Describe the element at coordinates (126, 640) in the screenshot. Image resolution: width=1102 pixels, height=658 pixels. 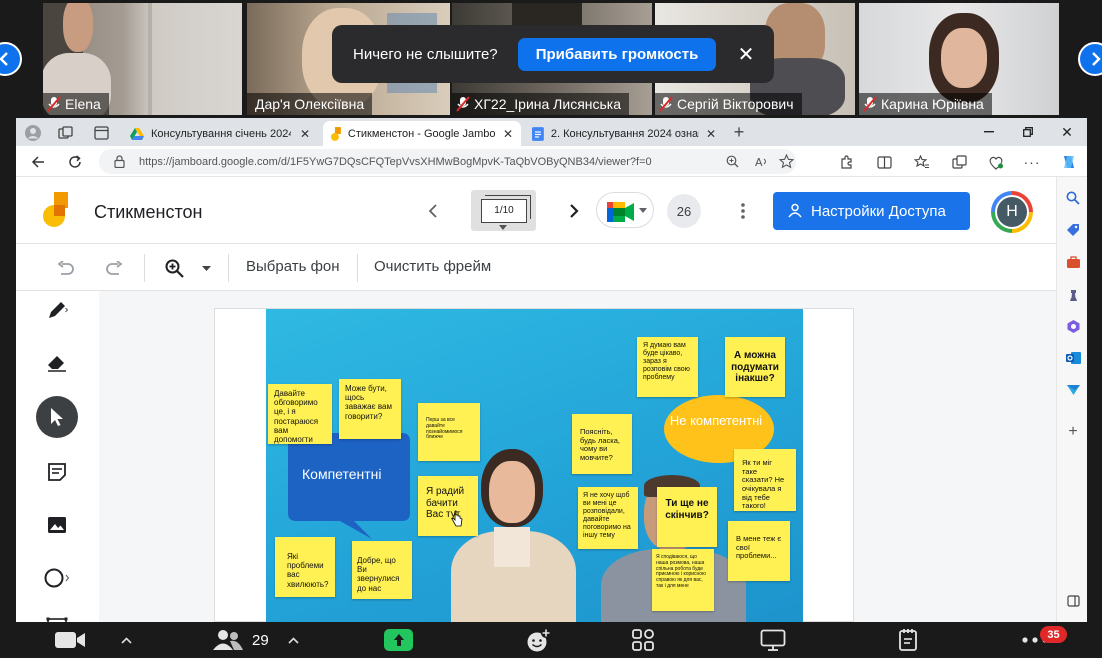
I see `video-options-button` at that location.